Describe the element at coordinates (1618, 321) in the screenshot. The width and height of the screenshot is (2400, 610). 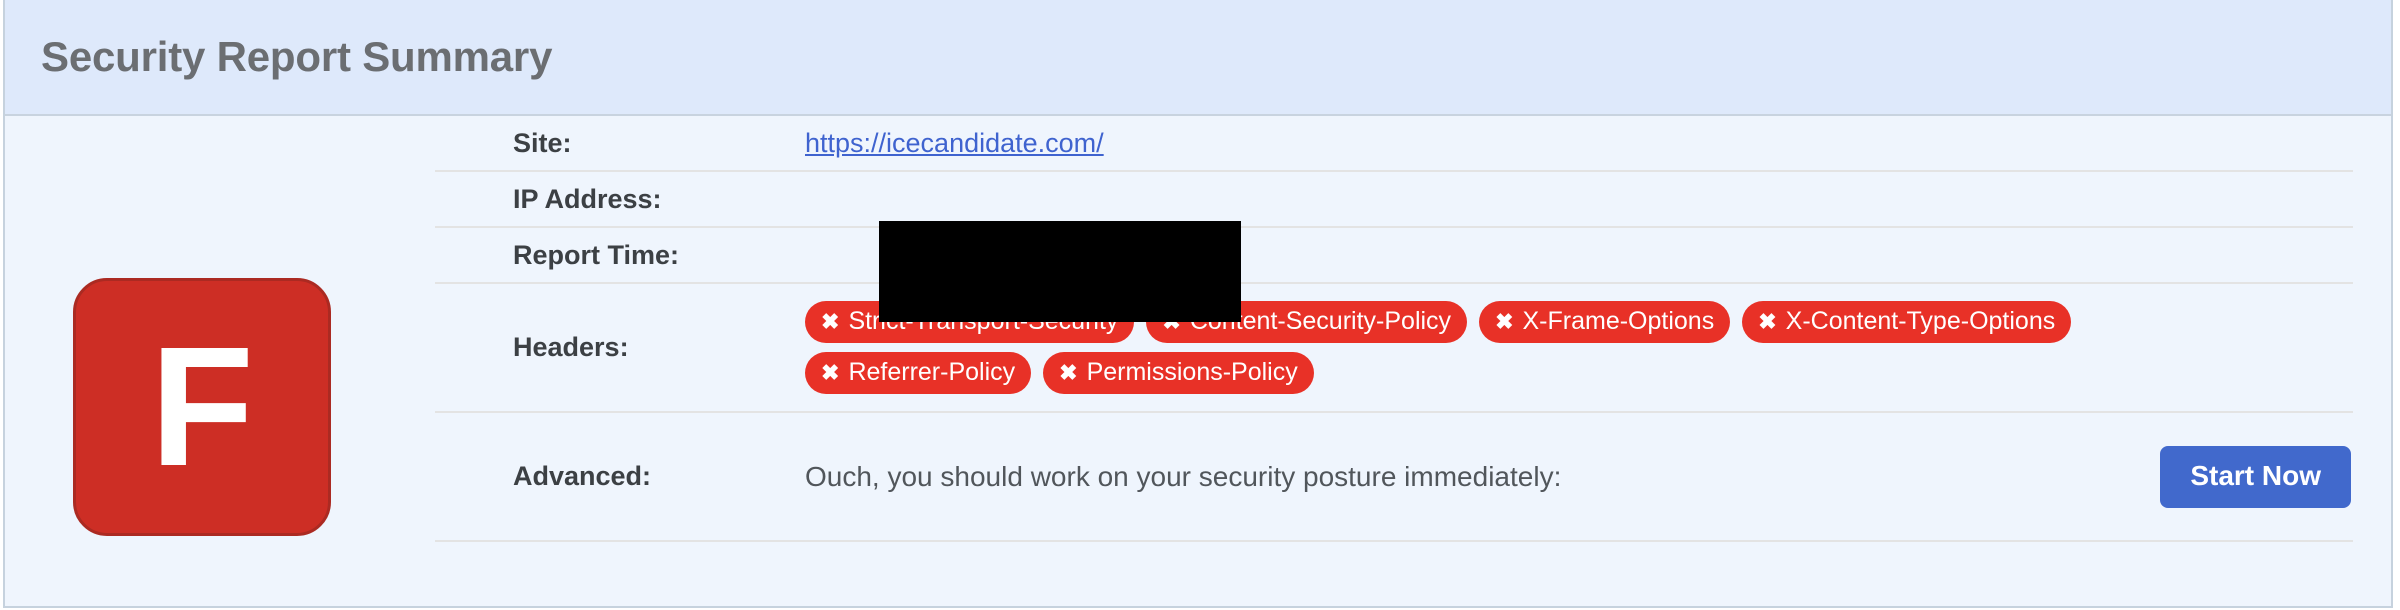
I see `header-pill-label: X-Frame-Options` at that location.